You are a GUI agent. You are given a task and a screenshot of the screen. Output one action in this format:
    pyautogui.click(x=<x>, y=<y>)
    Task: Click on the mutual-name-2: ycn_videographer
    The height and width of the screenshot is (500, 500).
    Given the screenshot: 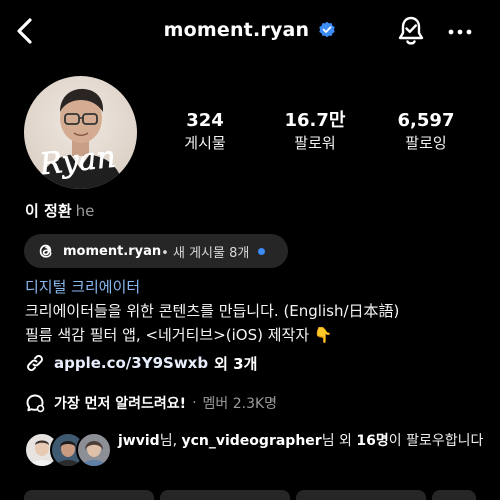 What is the action you would take?
    pyautogui.click(x=251, y=441)
    